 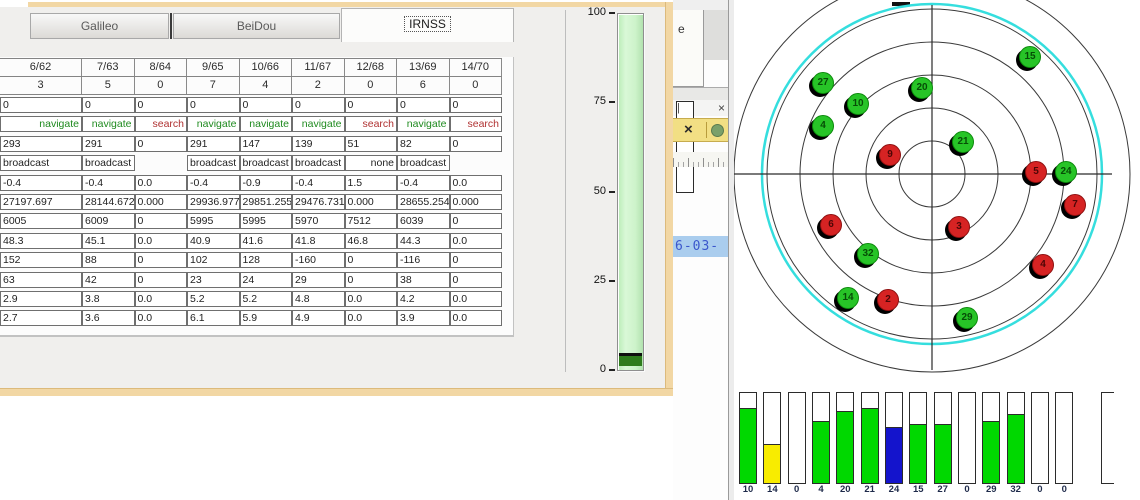 I want to click on table-cell: 27197.697, so click(x=41, y=201).